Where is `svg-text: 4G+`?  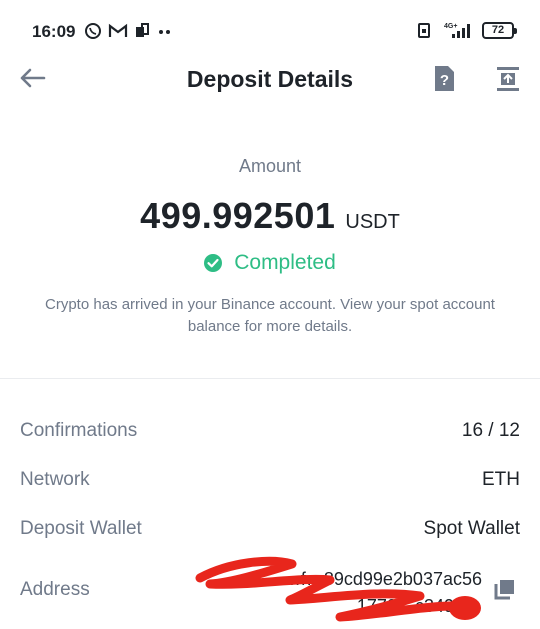 svg-text: 4G+ is located at coordinates (450, 26).